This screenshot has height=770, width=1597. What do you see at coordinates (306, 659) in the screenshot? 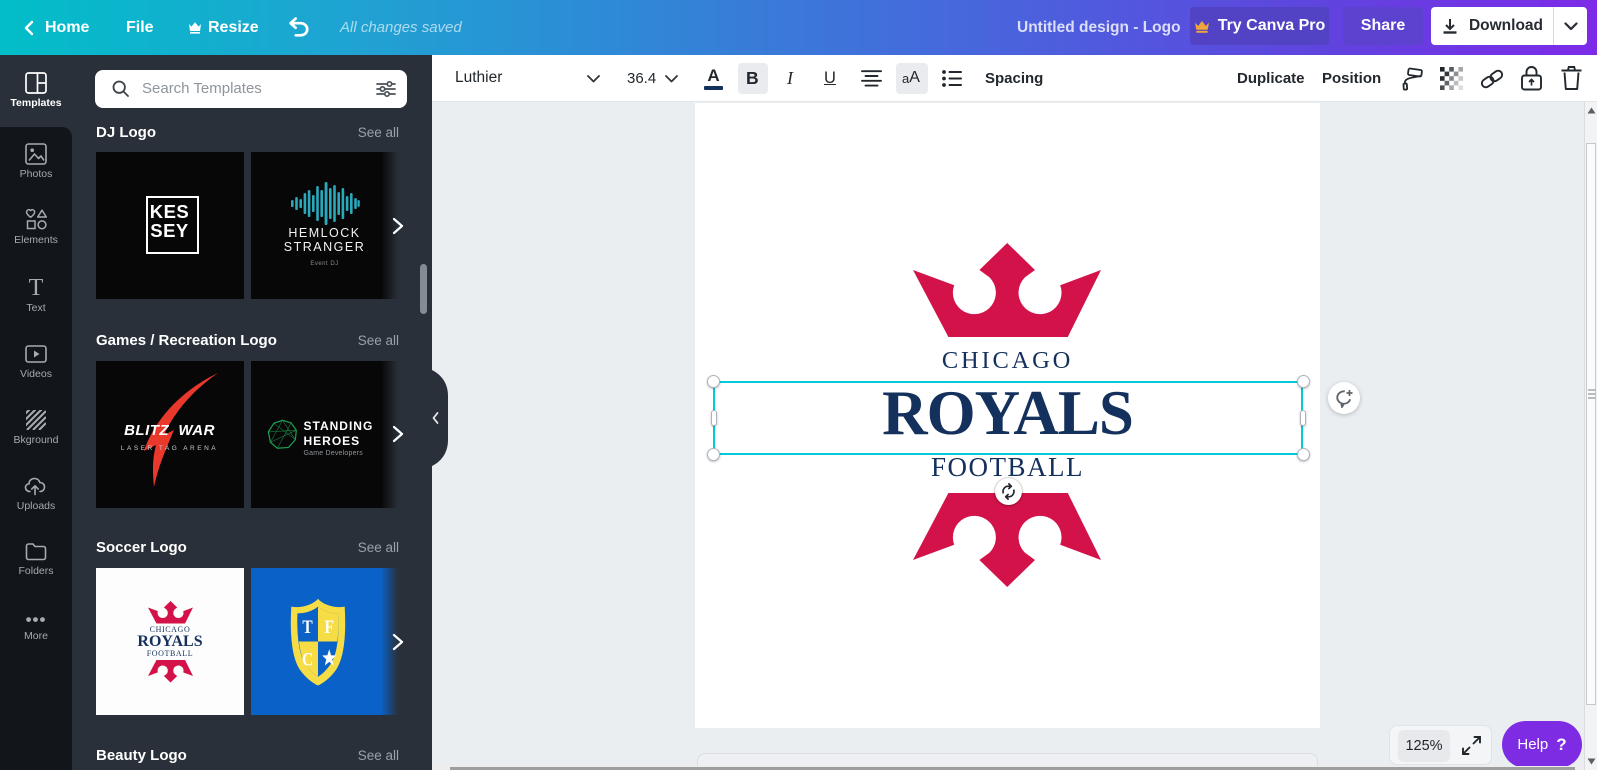
I see `svg-text: C` at bounding box center [306, 659].